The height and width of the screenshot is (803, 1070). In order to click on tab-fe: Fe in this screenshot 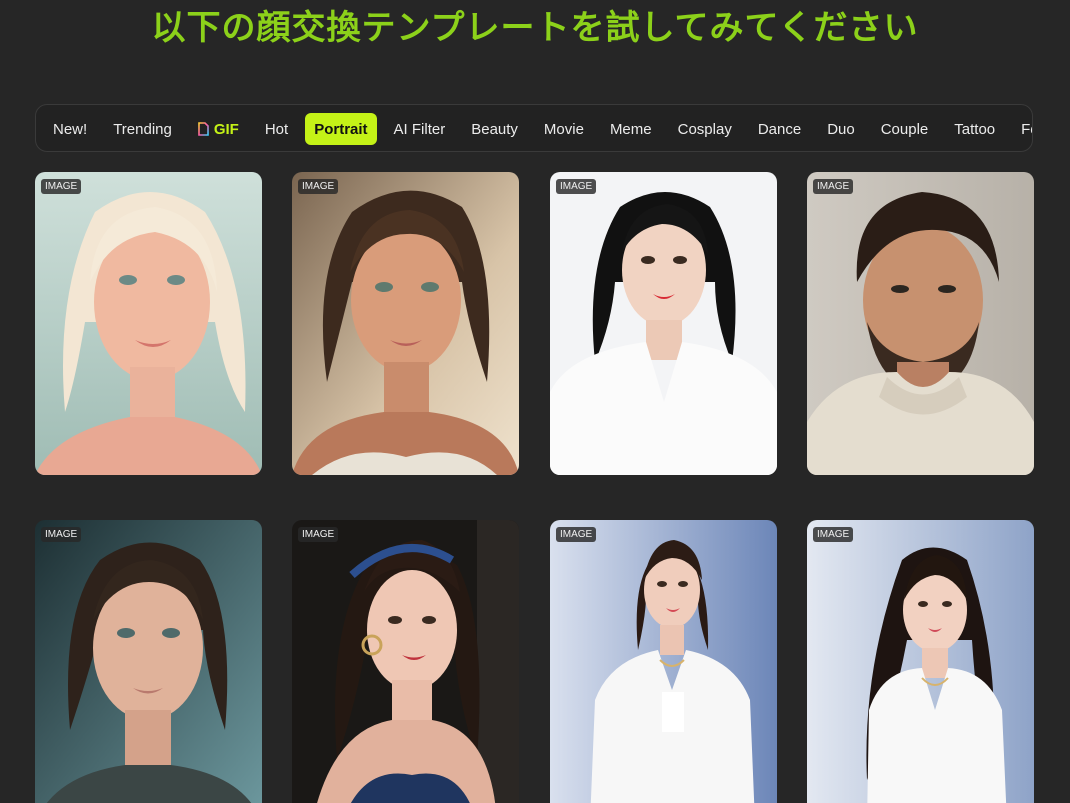, I will do `click(1022, 129)`.